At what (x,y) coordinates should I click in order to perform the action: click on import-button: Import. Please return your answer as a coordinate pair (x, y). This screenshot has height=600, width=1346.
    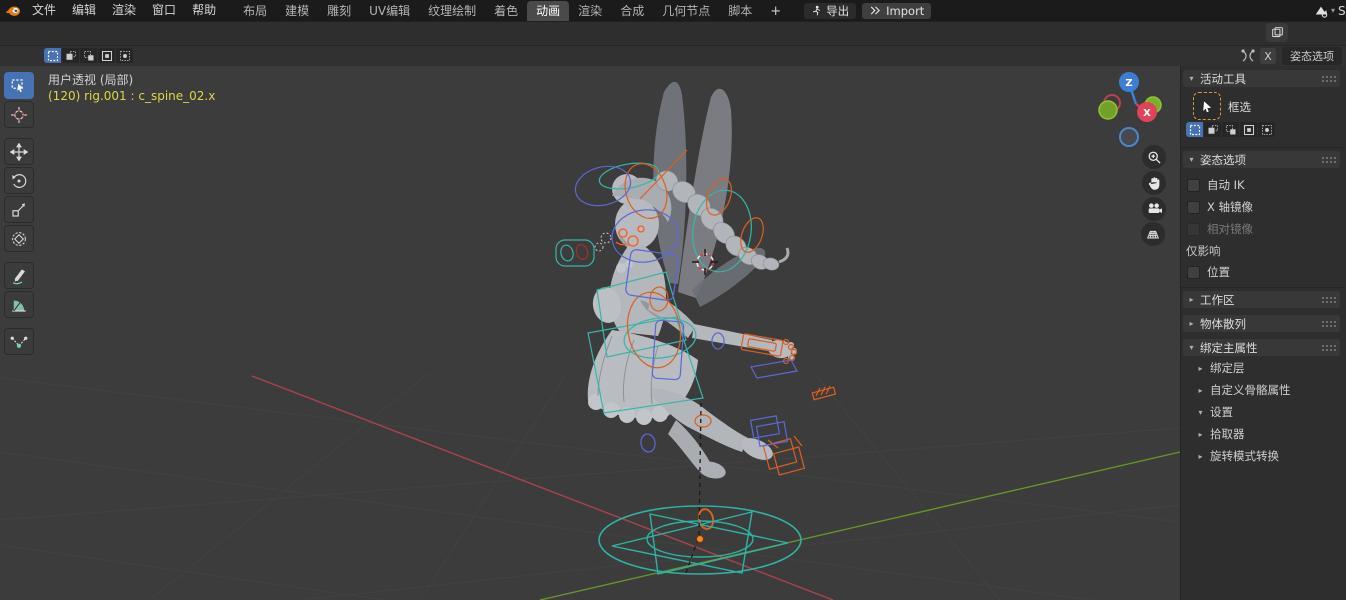
    Looking at the image, I should click on (897, 10).